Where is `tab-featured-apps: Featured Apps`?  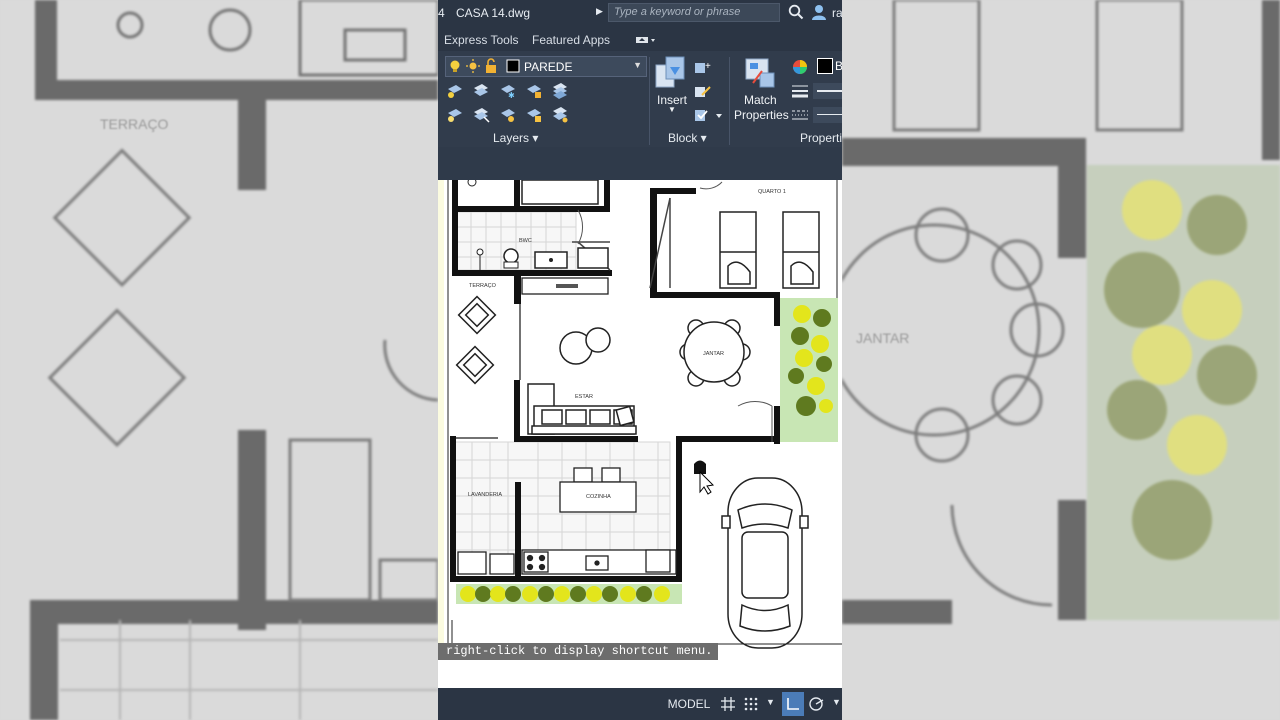 tab-featured-apps: Featured Apps is located at coordinates (571, 40).